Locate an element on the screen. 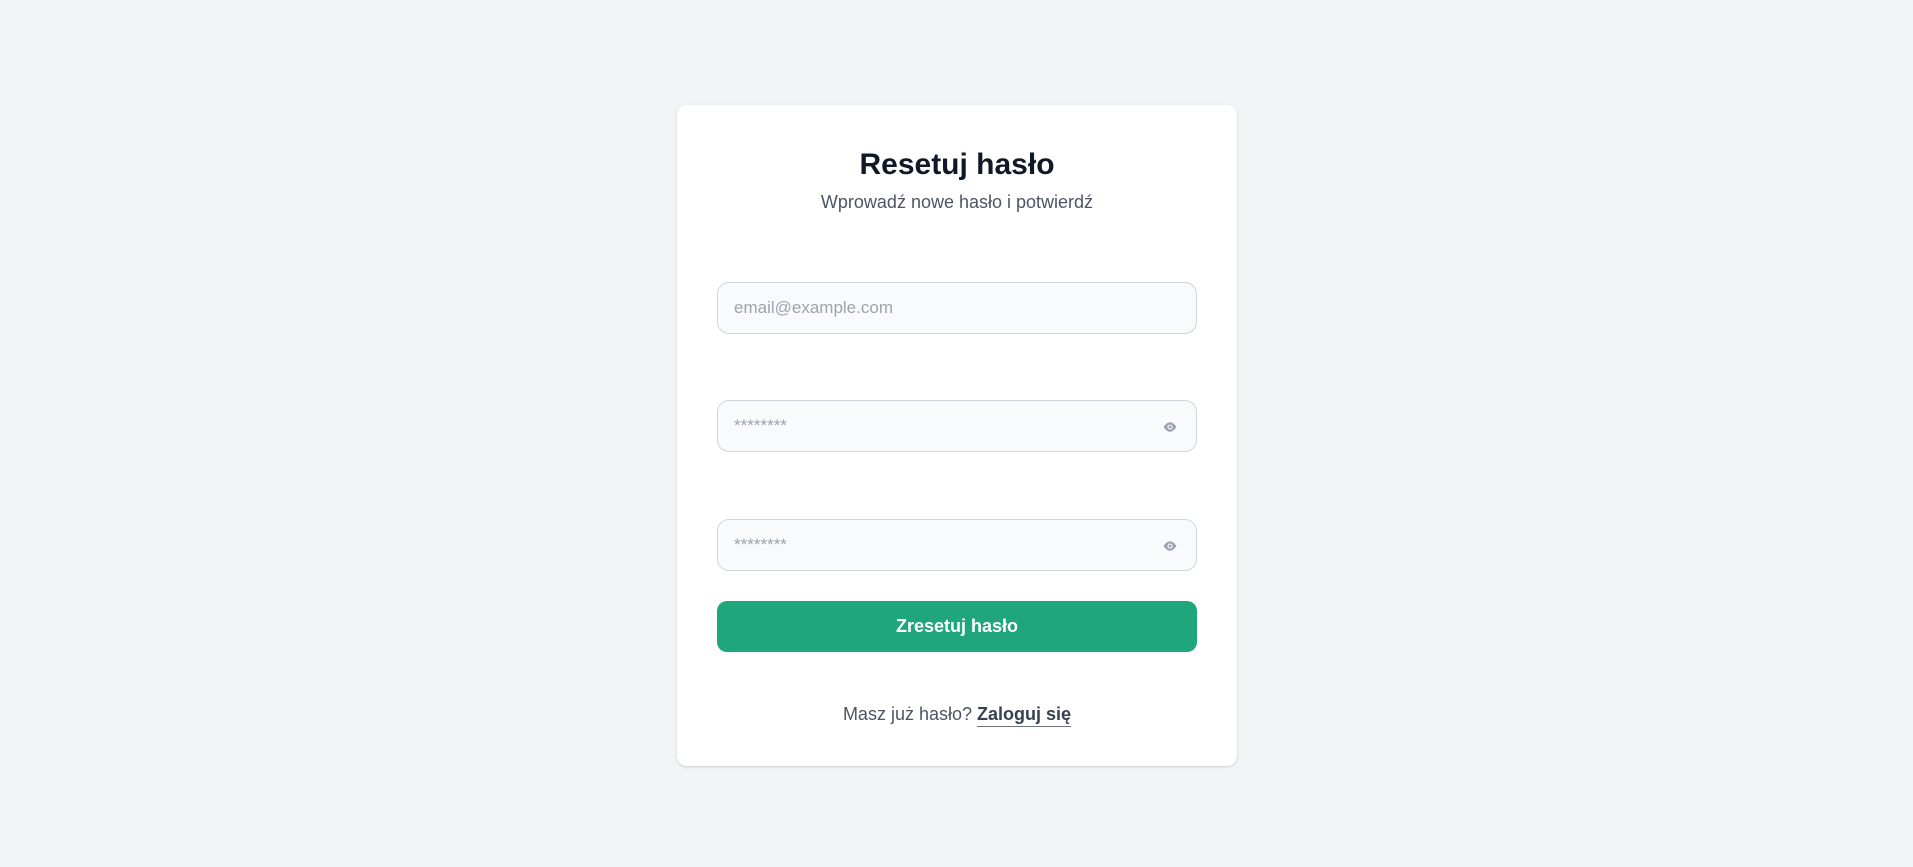 The height and width of the screenshot is (867, 1913). confirm-password-field is located at coordinates (957, 545).